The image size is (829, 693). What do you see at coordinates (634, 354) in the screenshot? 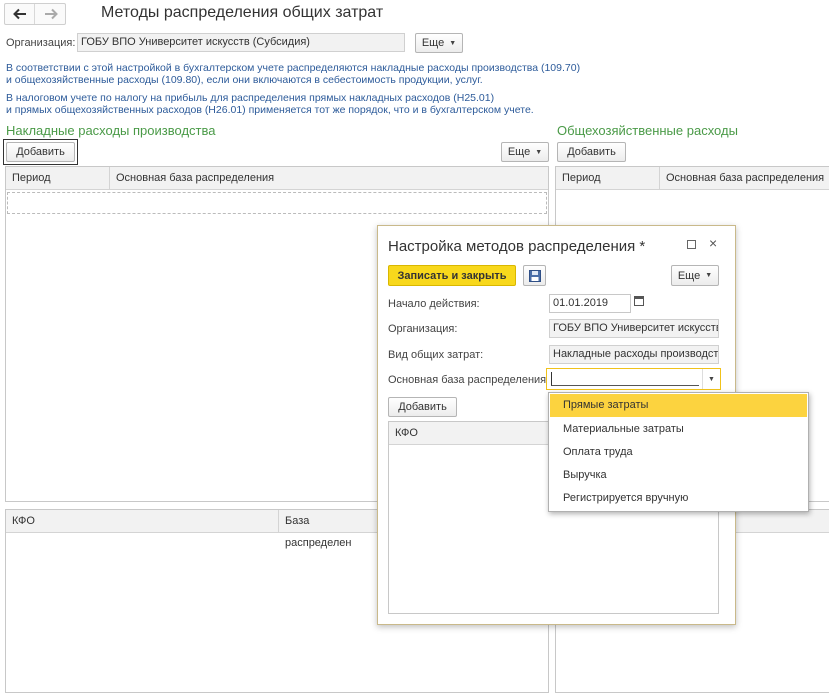
I see `cost-type-field: Накладные расходы производства` at bounding box center [634, 354].